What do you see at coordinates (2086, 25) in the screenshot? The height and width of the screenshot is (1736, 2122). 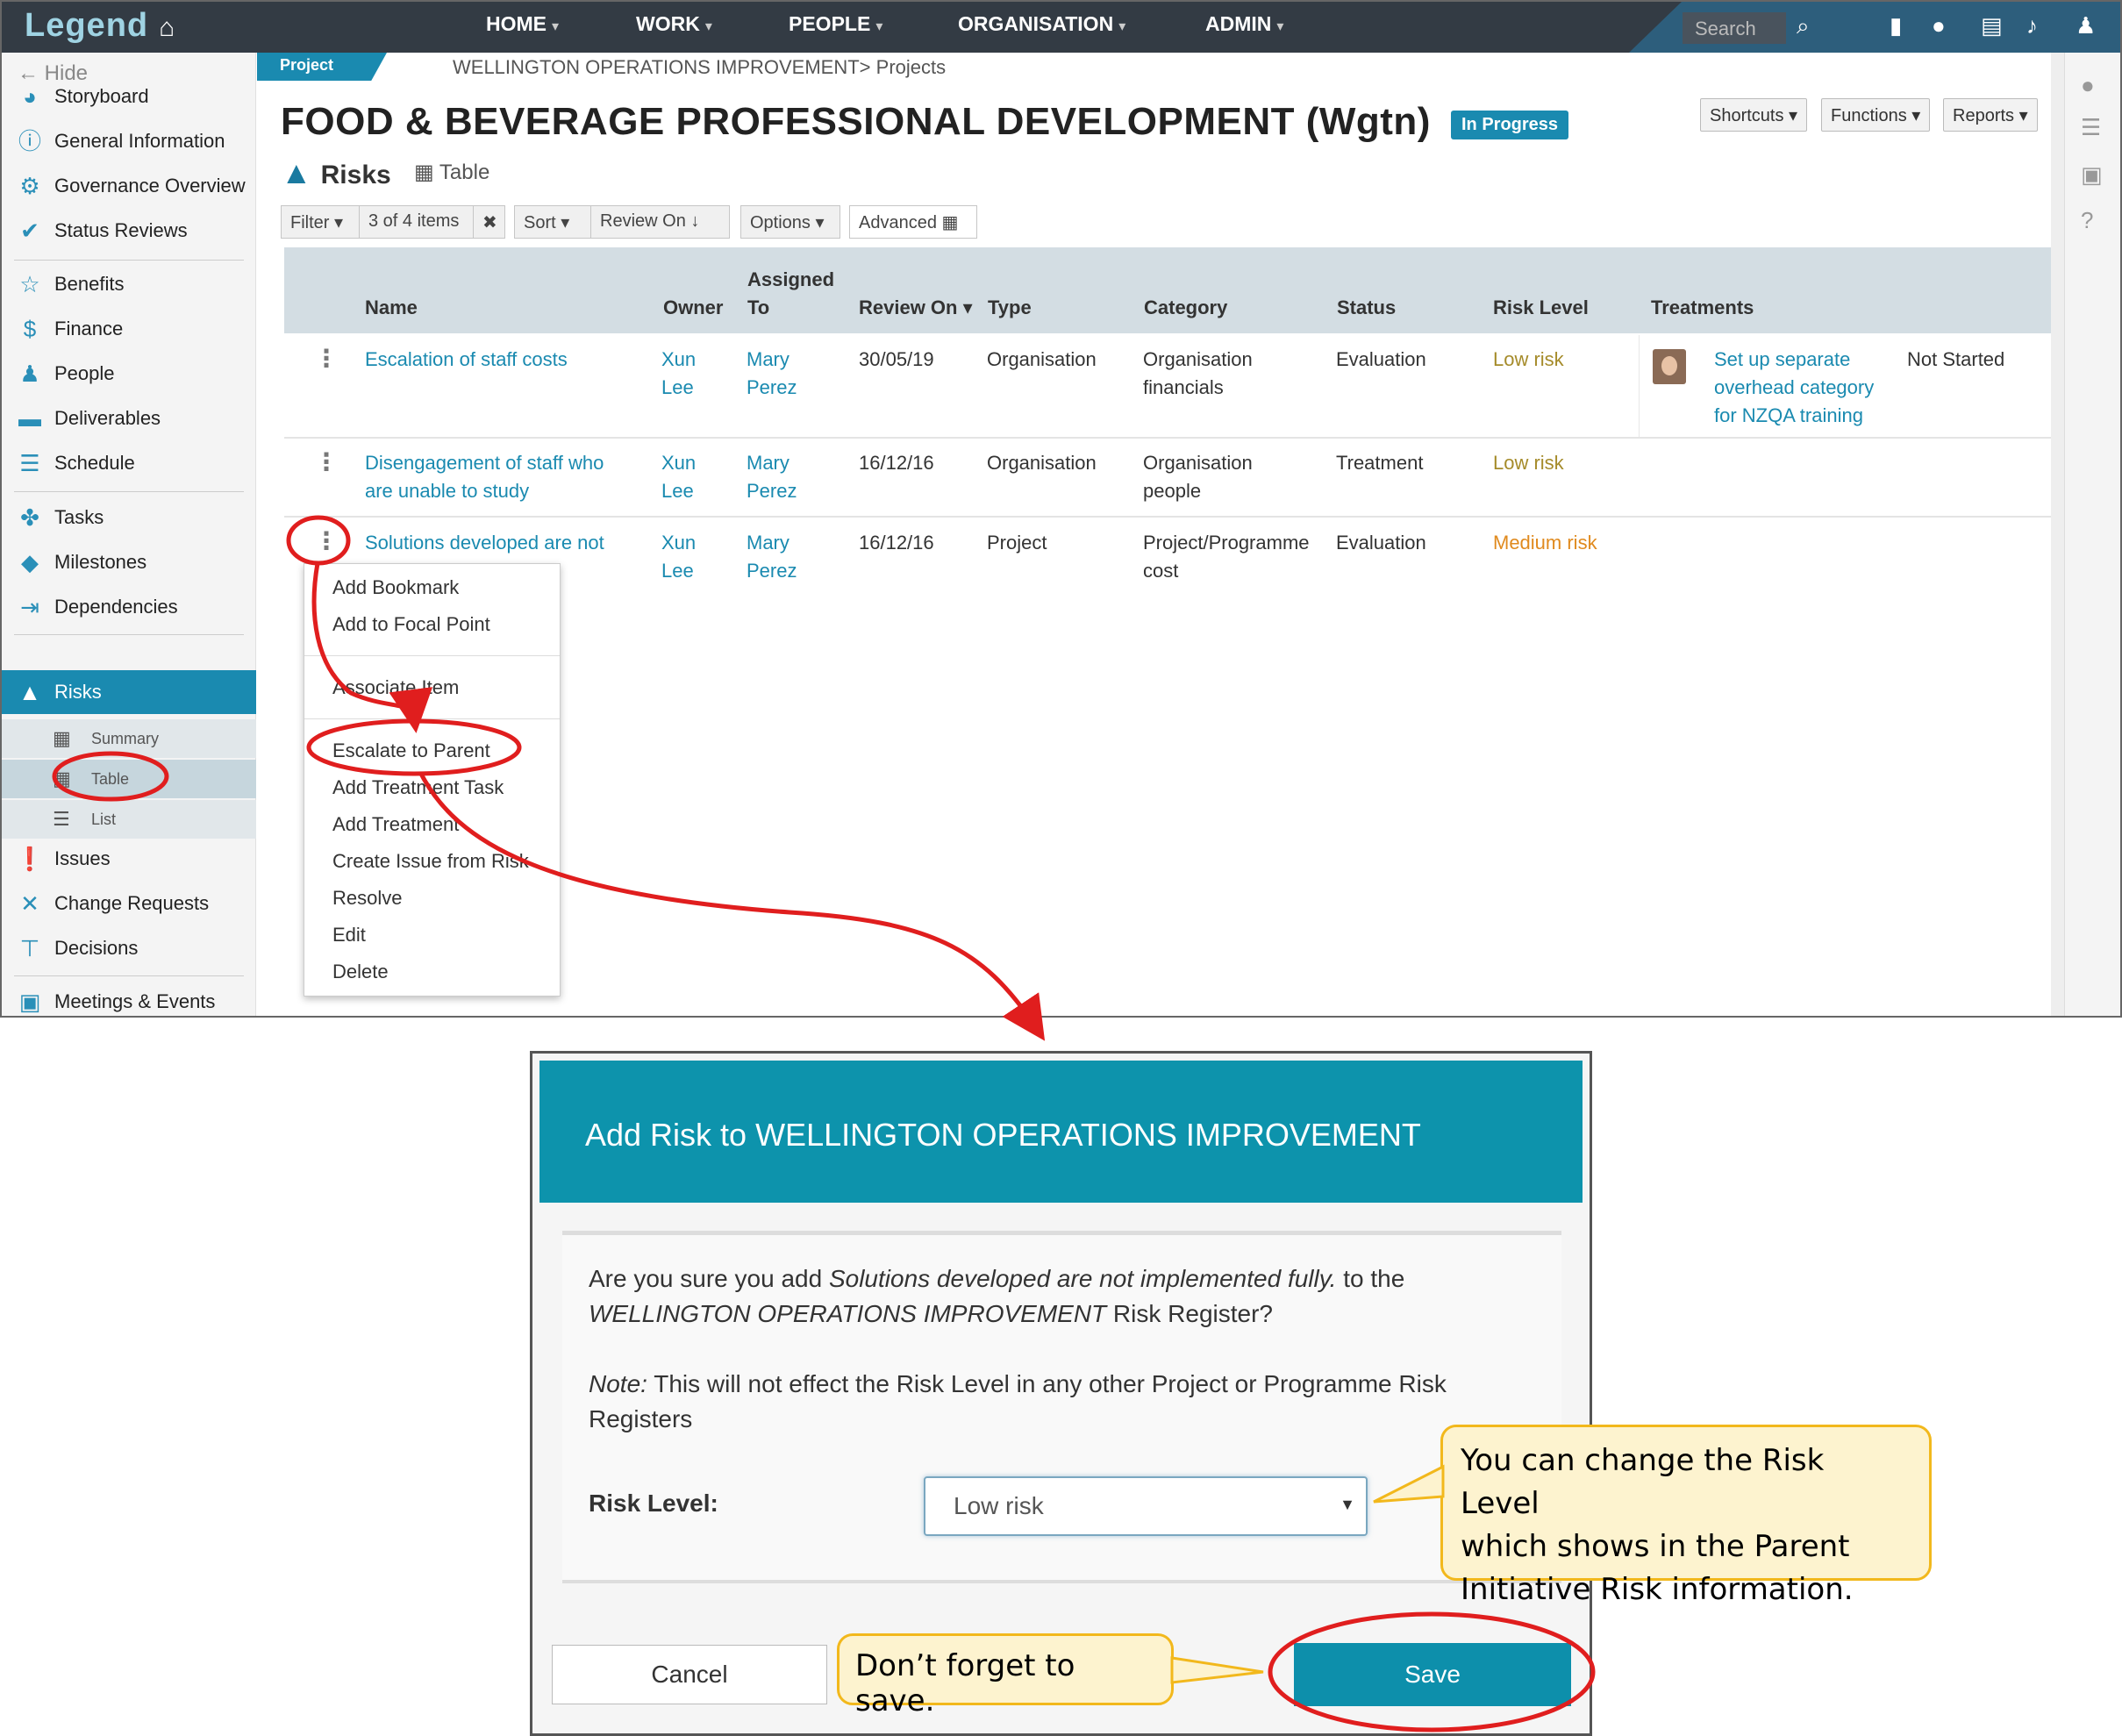 I see `user-icon: ♟` at bounding box center [2086, 25].